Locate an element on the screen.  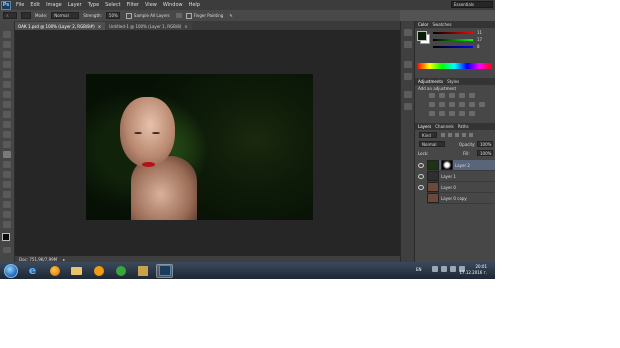
photoshop-taskbar-icon is located at coordinates (164, 270).